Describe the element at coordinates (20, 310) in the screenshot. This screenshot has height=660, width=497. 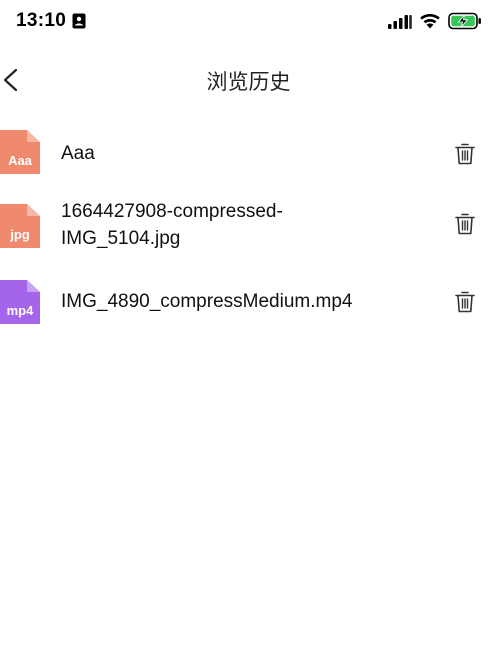
I see `file-type-label: mp4` at that location.